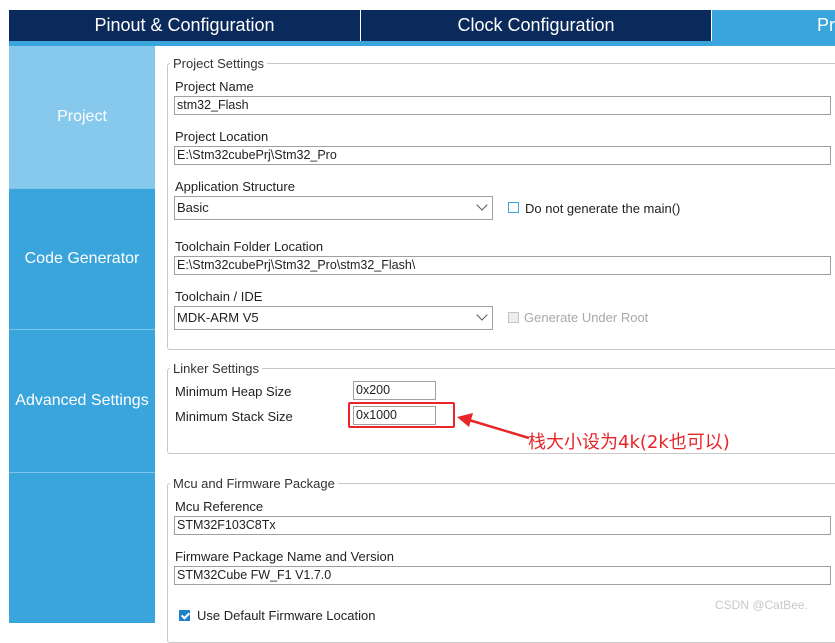 The image size is (835, 643). What do you see at coordinates (502, 155) in the screenshot?
I see `project-location-input: E:\Stm32cubePrj\Stm32_Pro` at bounding box center [502, 155].